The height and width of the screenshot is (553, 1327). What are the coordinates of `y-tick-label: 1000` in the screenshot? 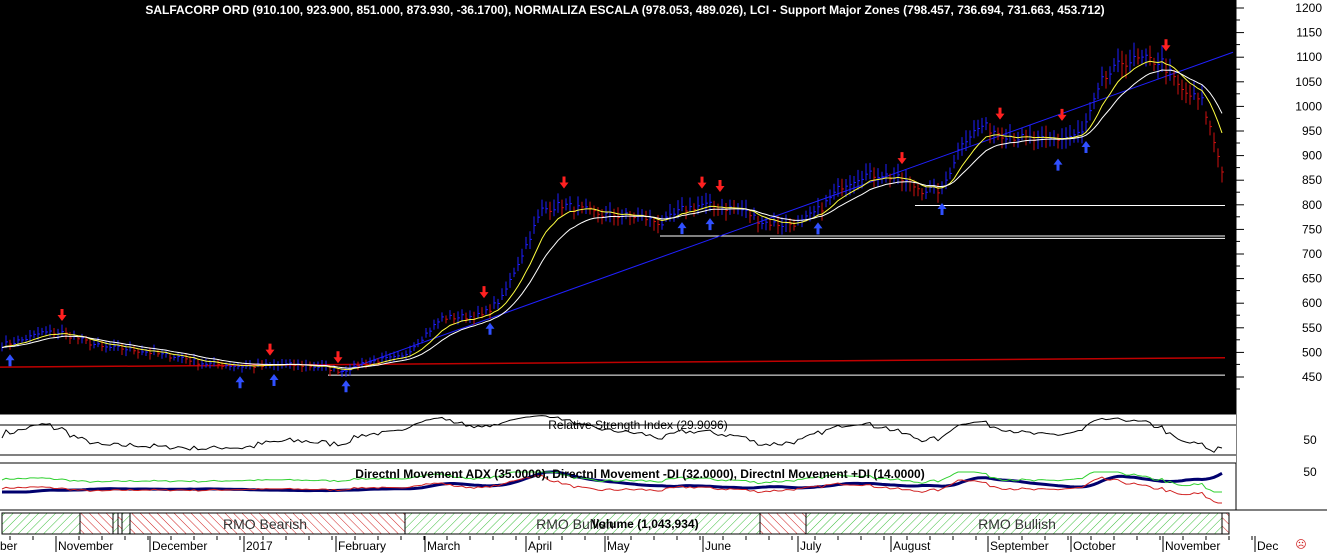 It's located at (1308, 106).